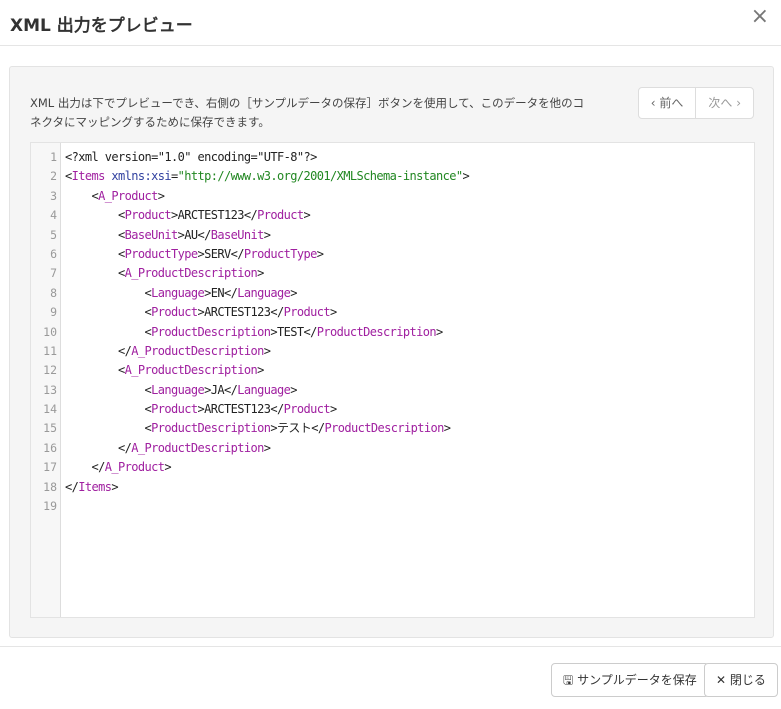 The height and width of the screenshot is (709, 781). What do you see at coordinates (392, 273) in the screenshot?
I see `code-line: 7 <A_ProductDescription>` at bounding box center [392, 273].